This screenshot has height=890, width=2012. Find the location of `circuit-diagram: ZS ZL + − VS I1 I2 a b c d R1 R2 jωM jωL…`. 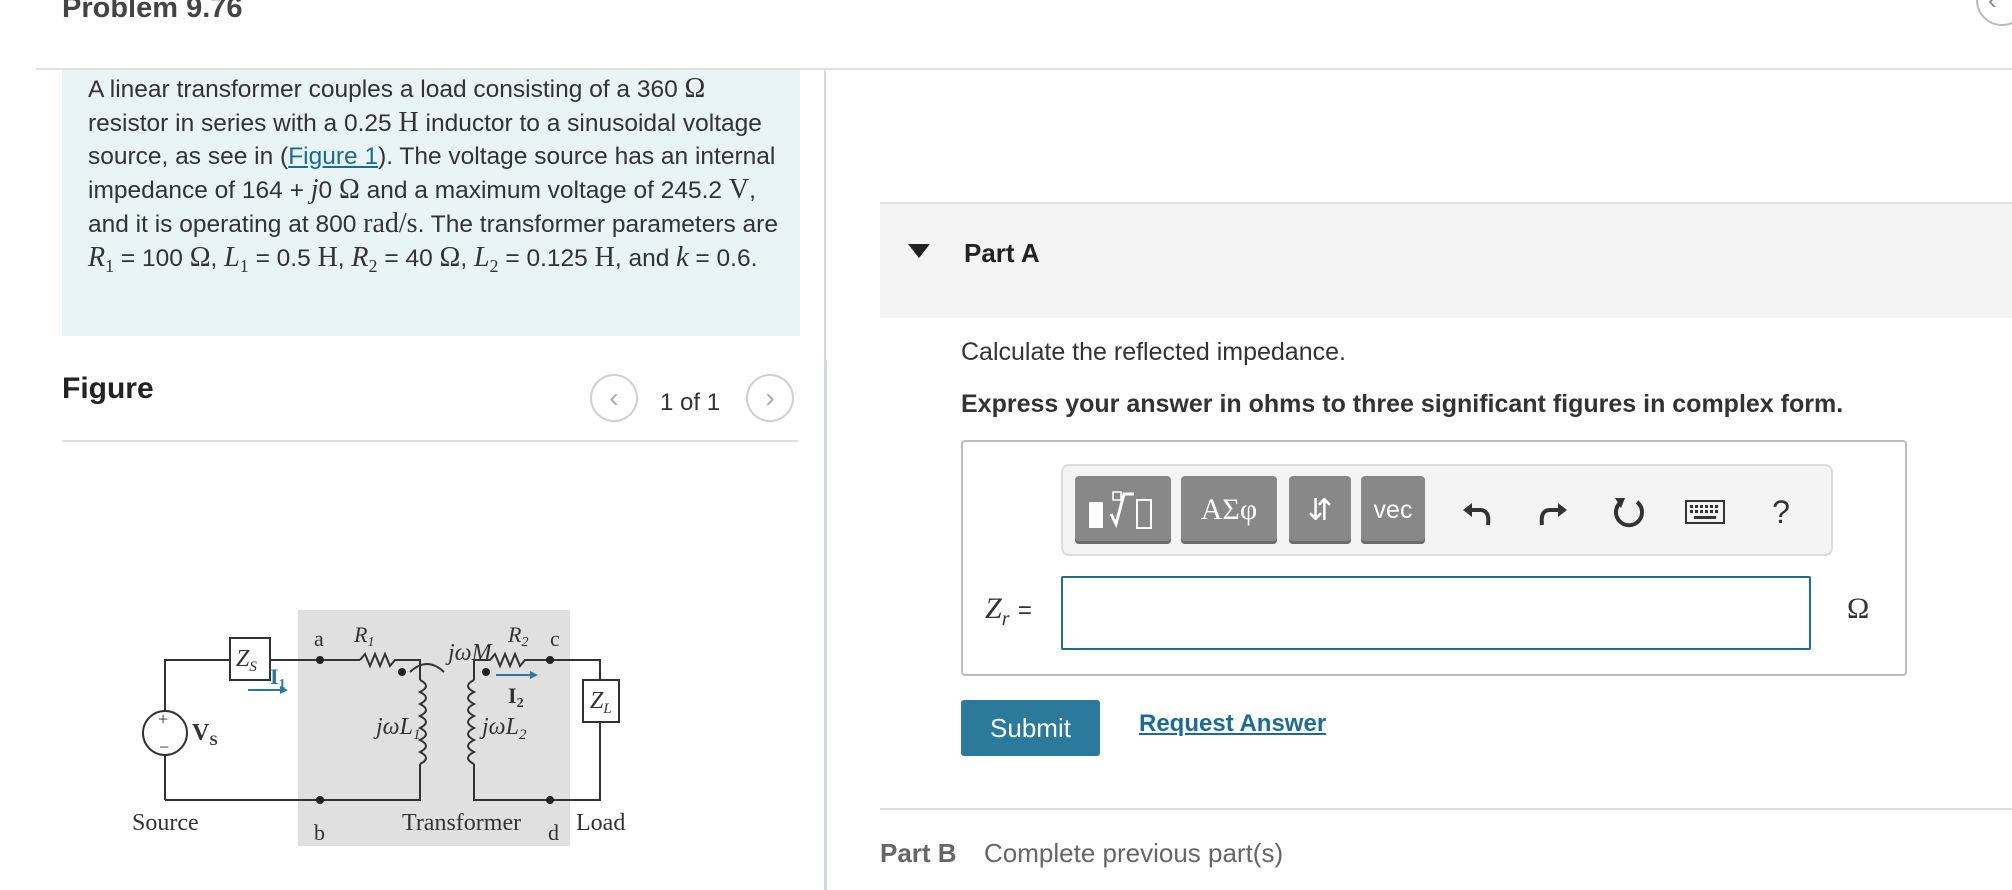

circuit-diagram: ZS ZL + − VS I1 I2 a b c d R1 R2 jωM jωL… is located at coordinates (378, 728).